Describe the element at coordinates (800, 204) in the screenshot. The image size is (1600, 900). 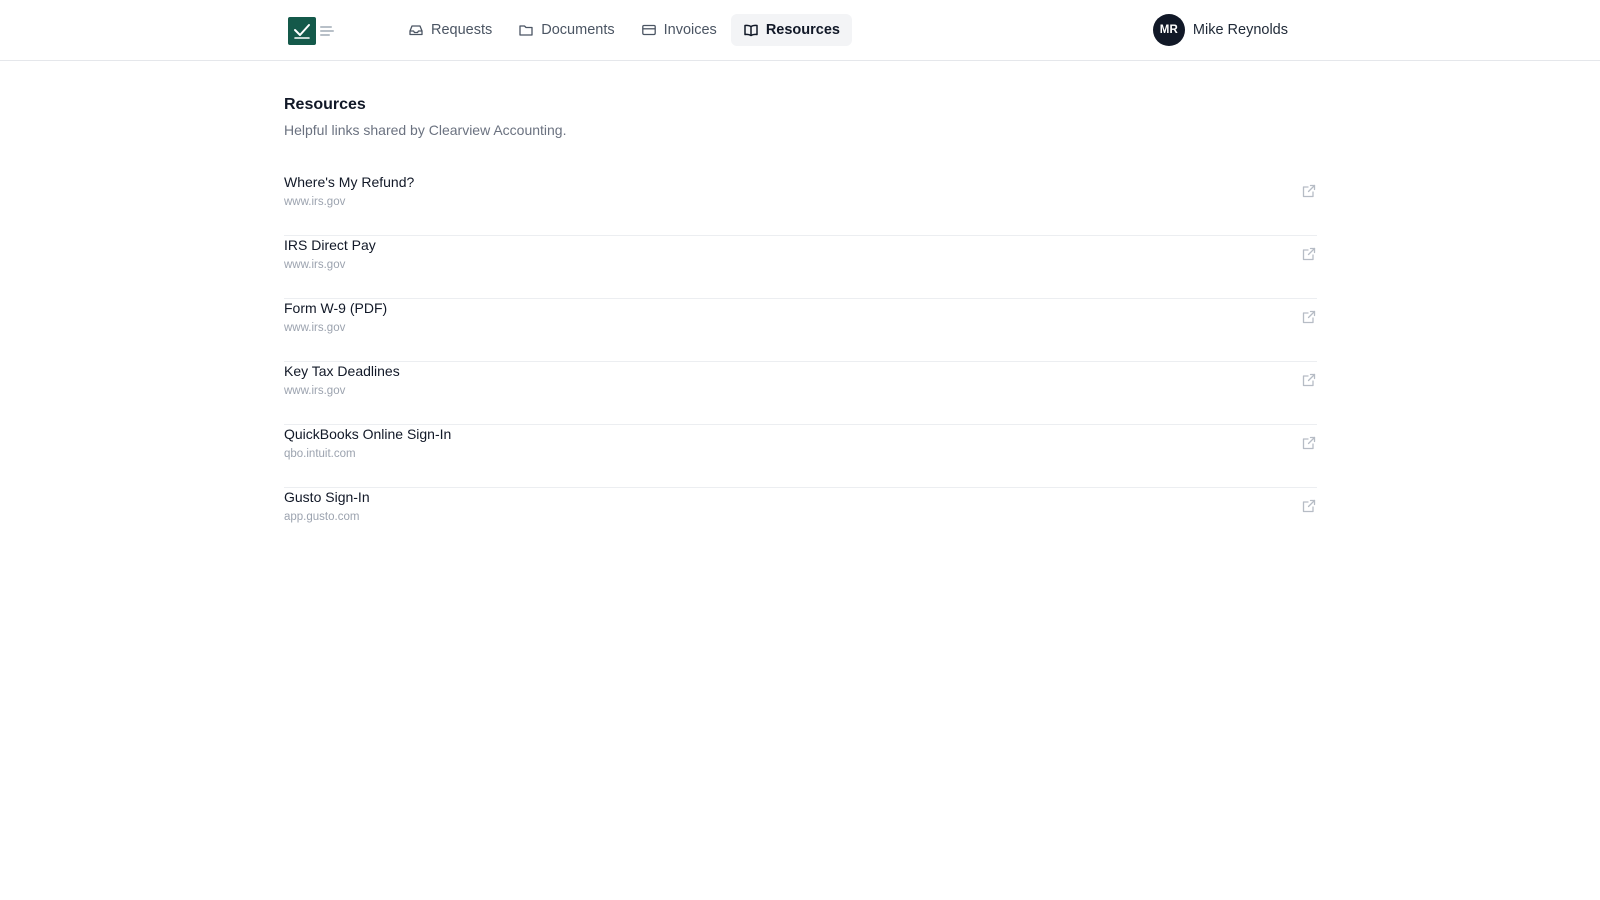
I see `resource-link: Where's My Refund? www.irs.gov` at that location.